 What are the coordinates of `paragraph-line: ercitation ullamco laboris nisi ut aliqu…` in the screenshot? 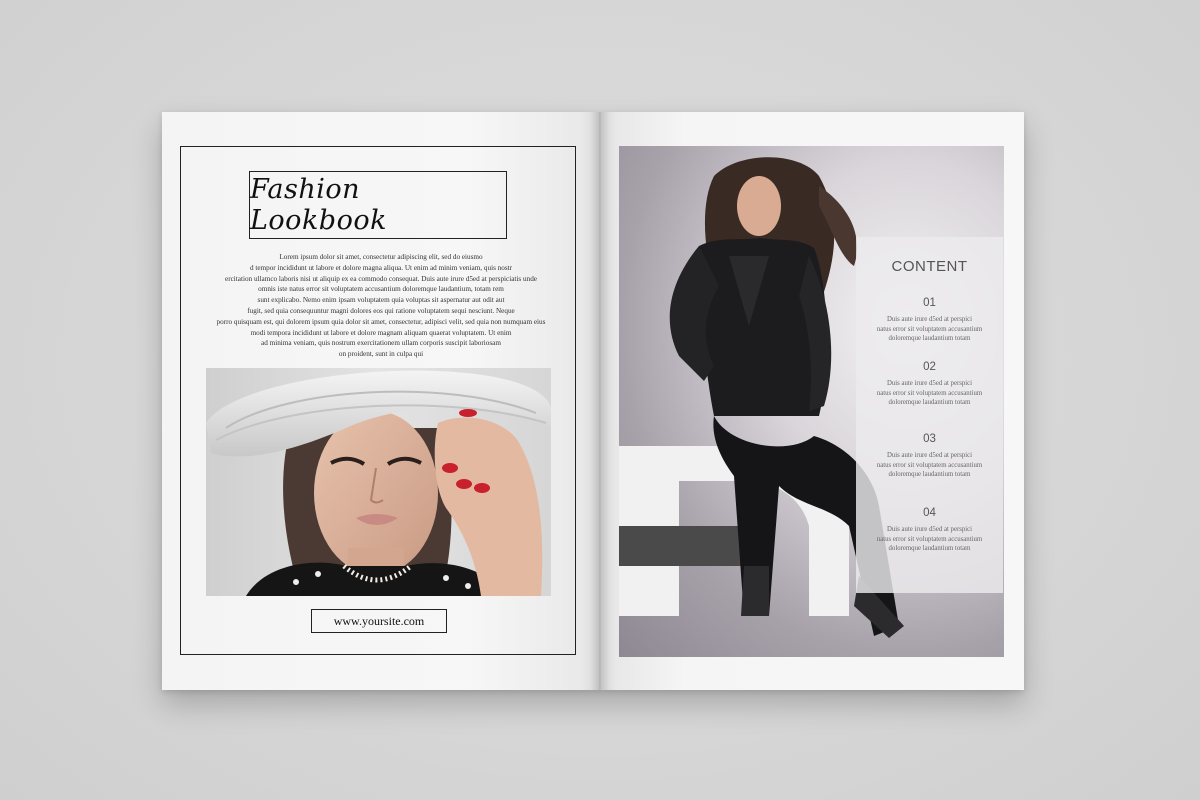 It's located at (381, 278).